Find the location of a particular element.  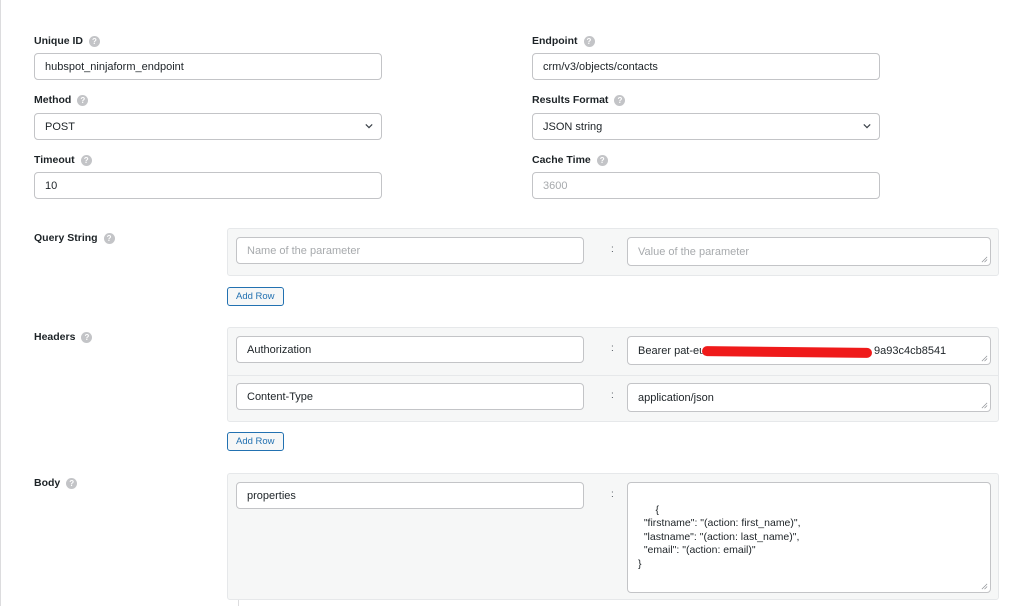

method-select-value: POST is located at coordinates (60, 126).